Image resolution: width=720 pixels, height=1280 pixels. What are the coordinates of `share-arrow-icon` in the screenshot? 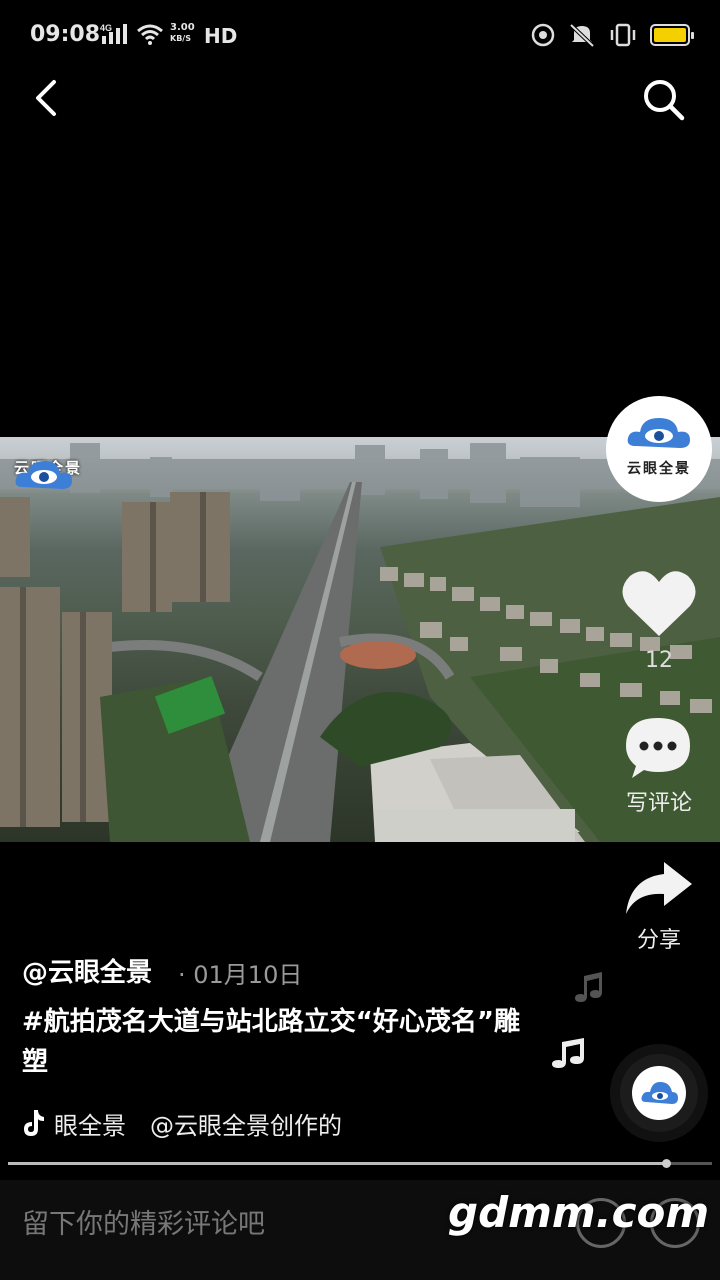 It's located at (658, 888).